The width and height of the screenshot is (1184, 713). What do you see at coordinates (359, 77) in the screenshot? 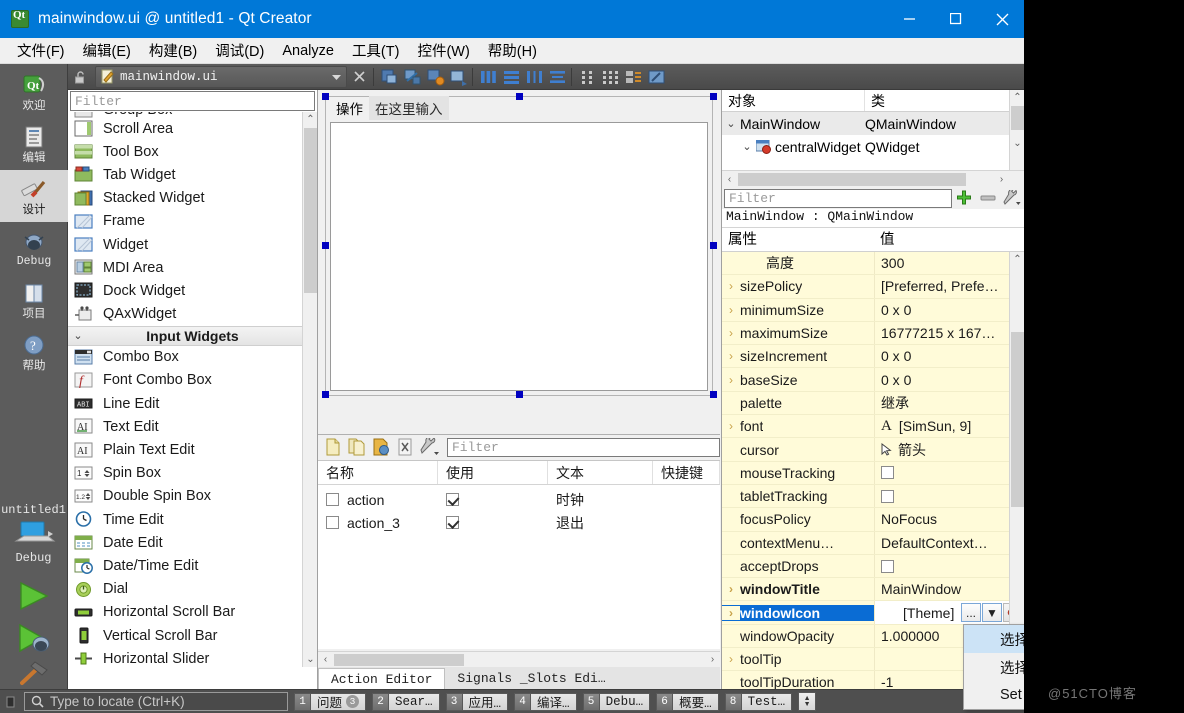
I see `close-editor-icon` at bounding box center [359, 77].